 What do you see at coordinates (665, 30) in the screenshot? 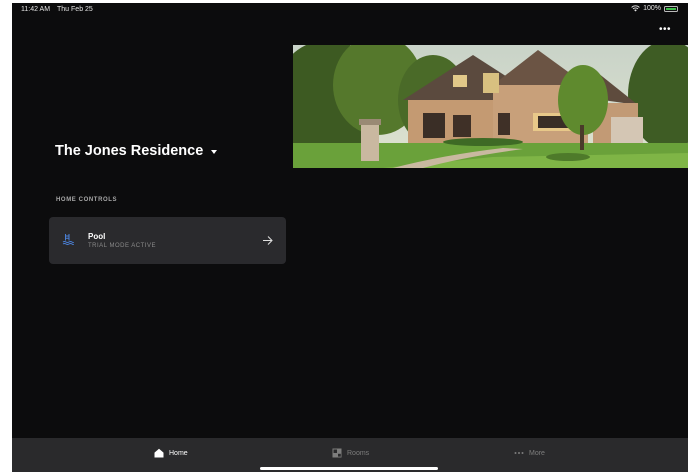
I see `more-options-button: •••` at bounding box center [665, 30].